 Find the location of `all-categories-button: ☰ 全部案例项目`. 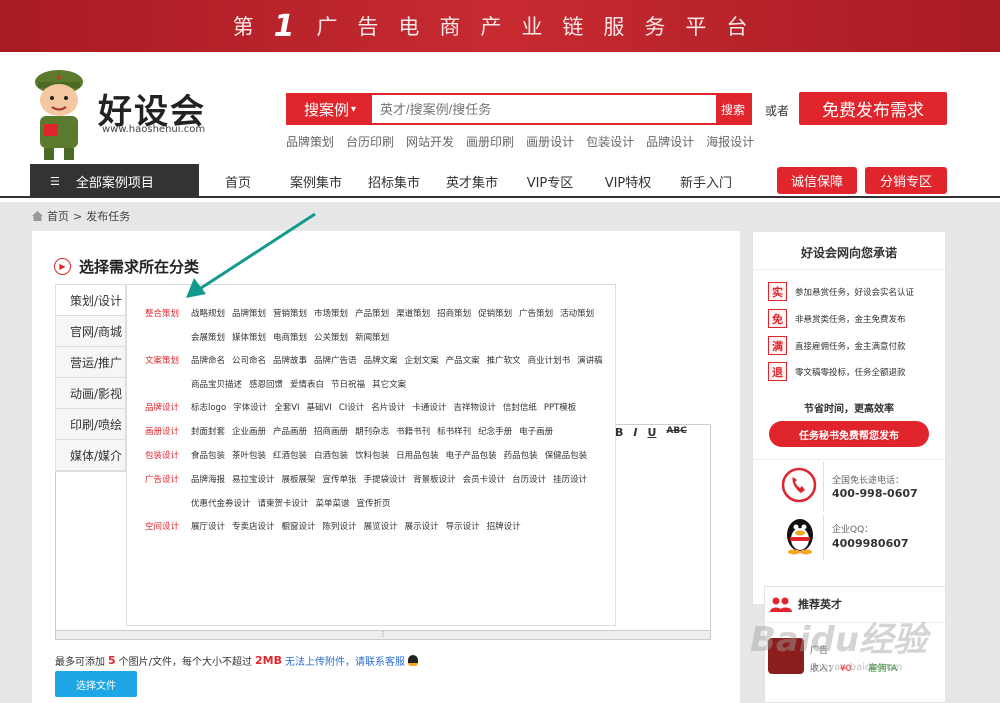

all-categories-button: ☰ 全部案例项目 is located at coordinates (114, 181).